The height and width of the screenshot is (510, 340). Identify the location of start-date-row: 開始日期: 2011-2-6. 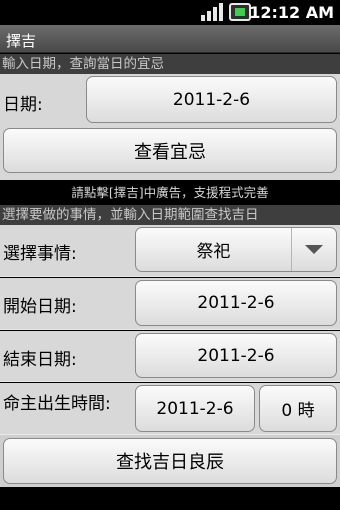
(170, 304).